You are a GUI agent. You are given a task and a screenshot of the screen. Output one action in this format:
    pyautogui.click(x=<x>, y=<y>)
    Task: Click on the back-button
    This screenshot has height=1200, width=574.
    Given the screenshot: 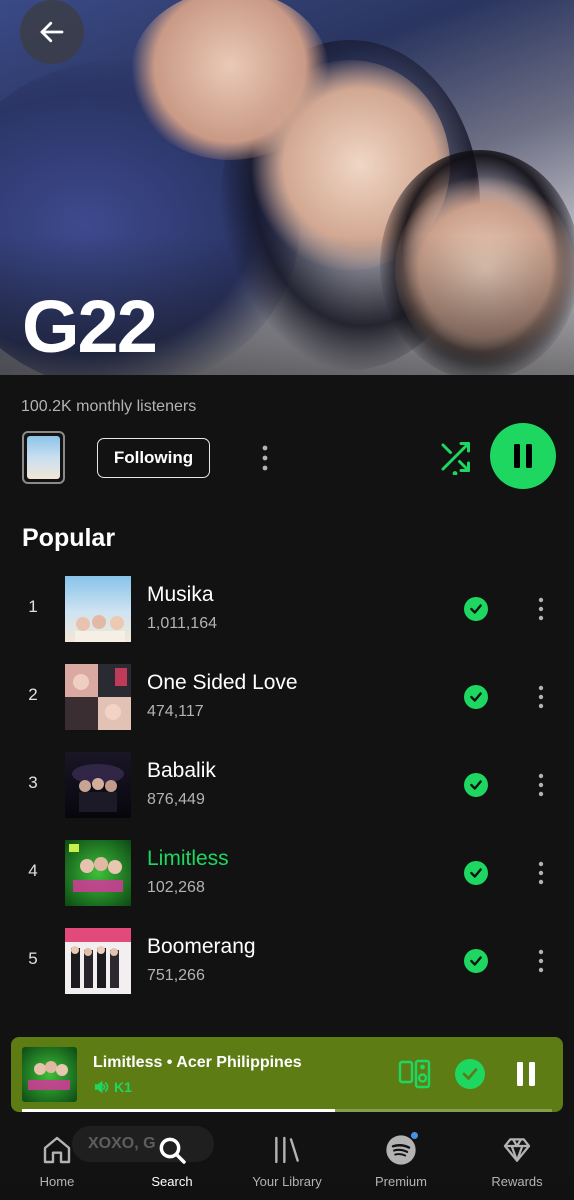 What is the action you would take?
    pyautogui.click(x=52, y=32)
    